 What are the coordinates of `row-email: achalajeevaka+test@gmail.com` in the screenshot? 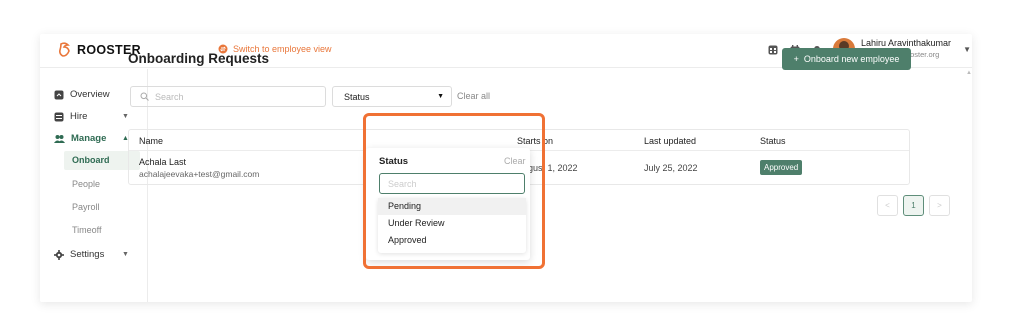 It's located at (199, 174).